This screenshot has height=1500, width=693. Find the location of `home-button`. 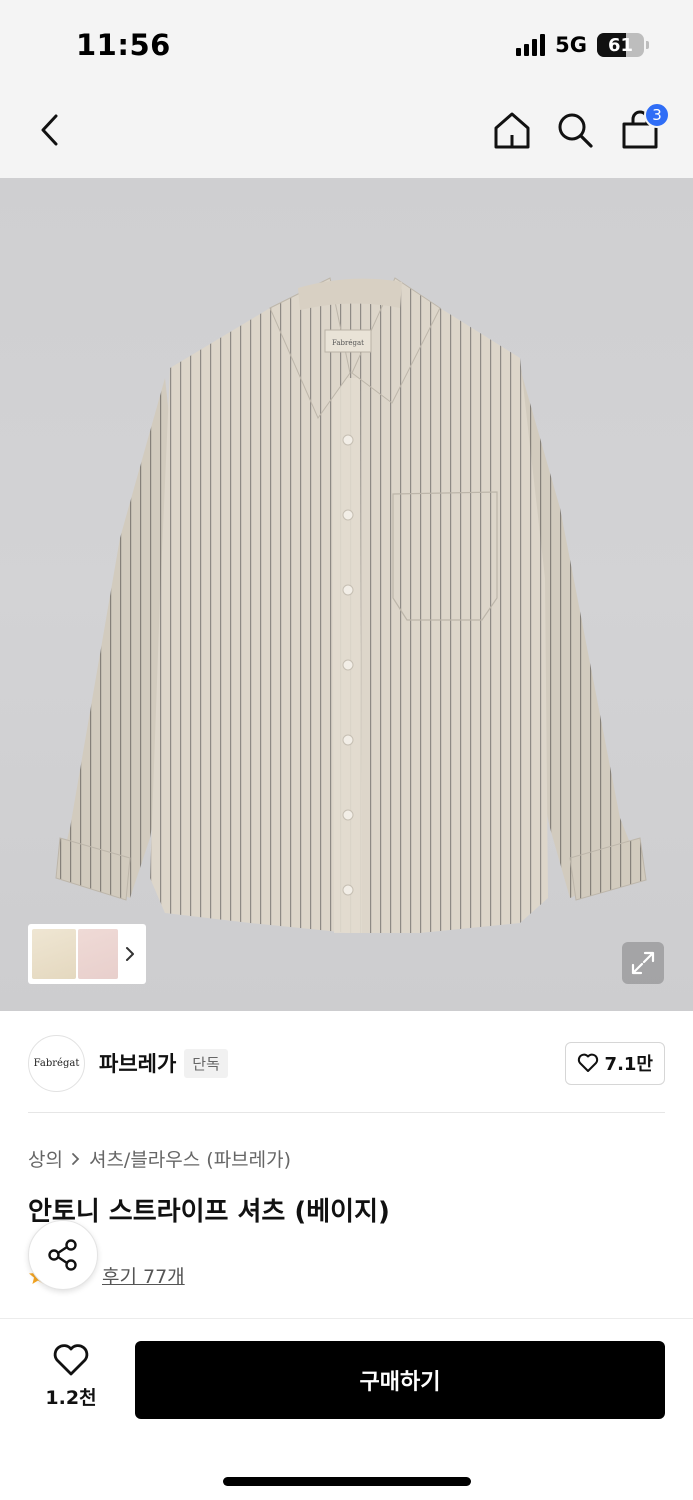

home-button is located at coordinates (512, 130).